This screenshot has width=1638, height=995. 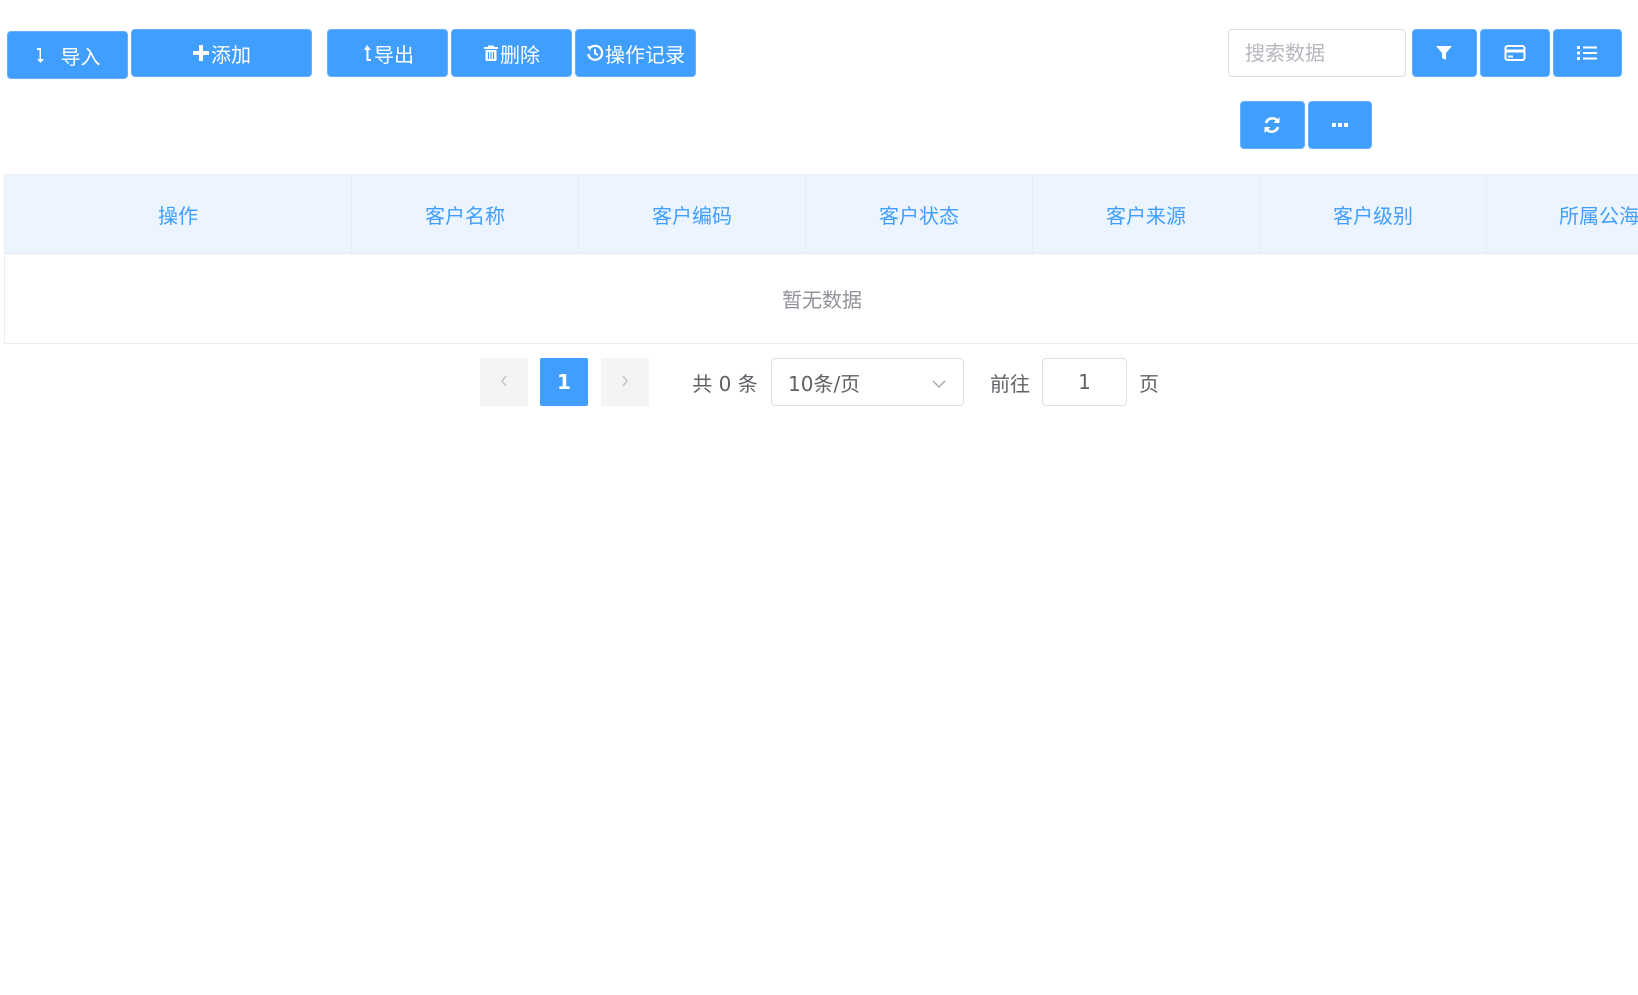 What do you see at coordinates (824, 383) in the screenshot?
I see `page-size-value: 10条/页` at bounding box center [824, 383].